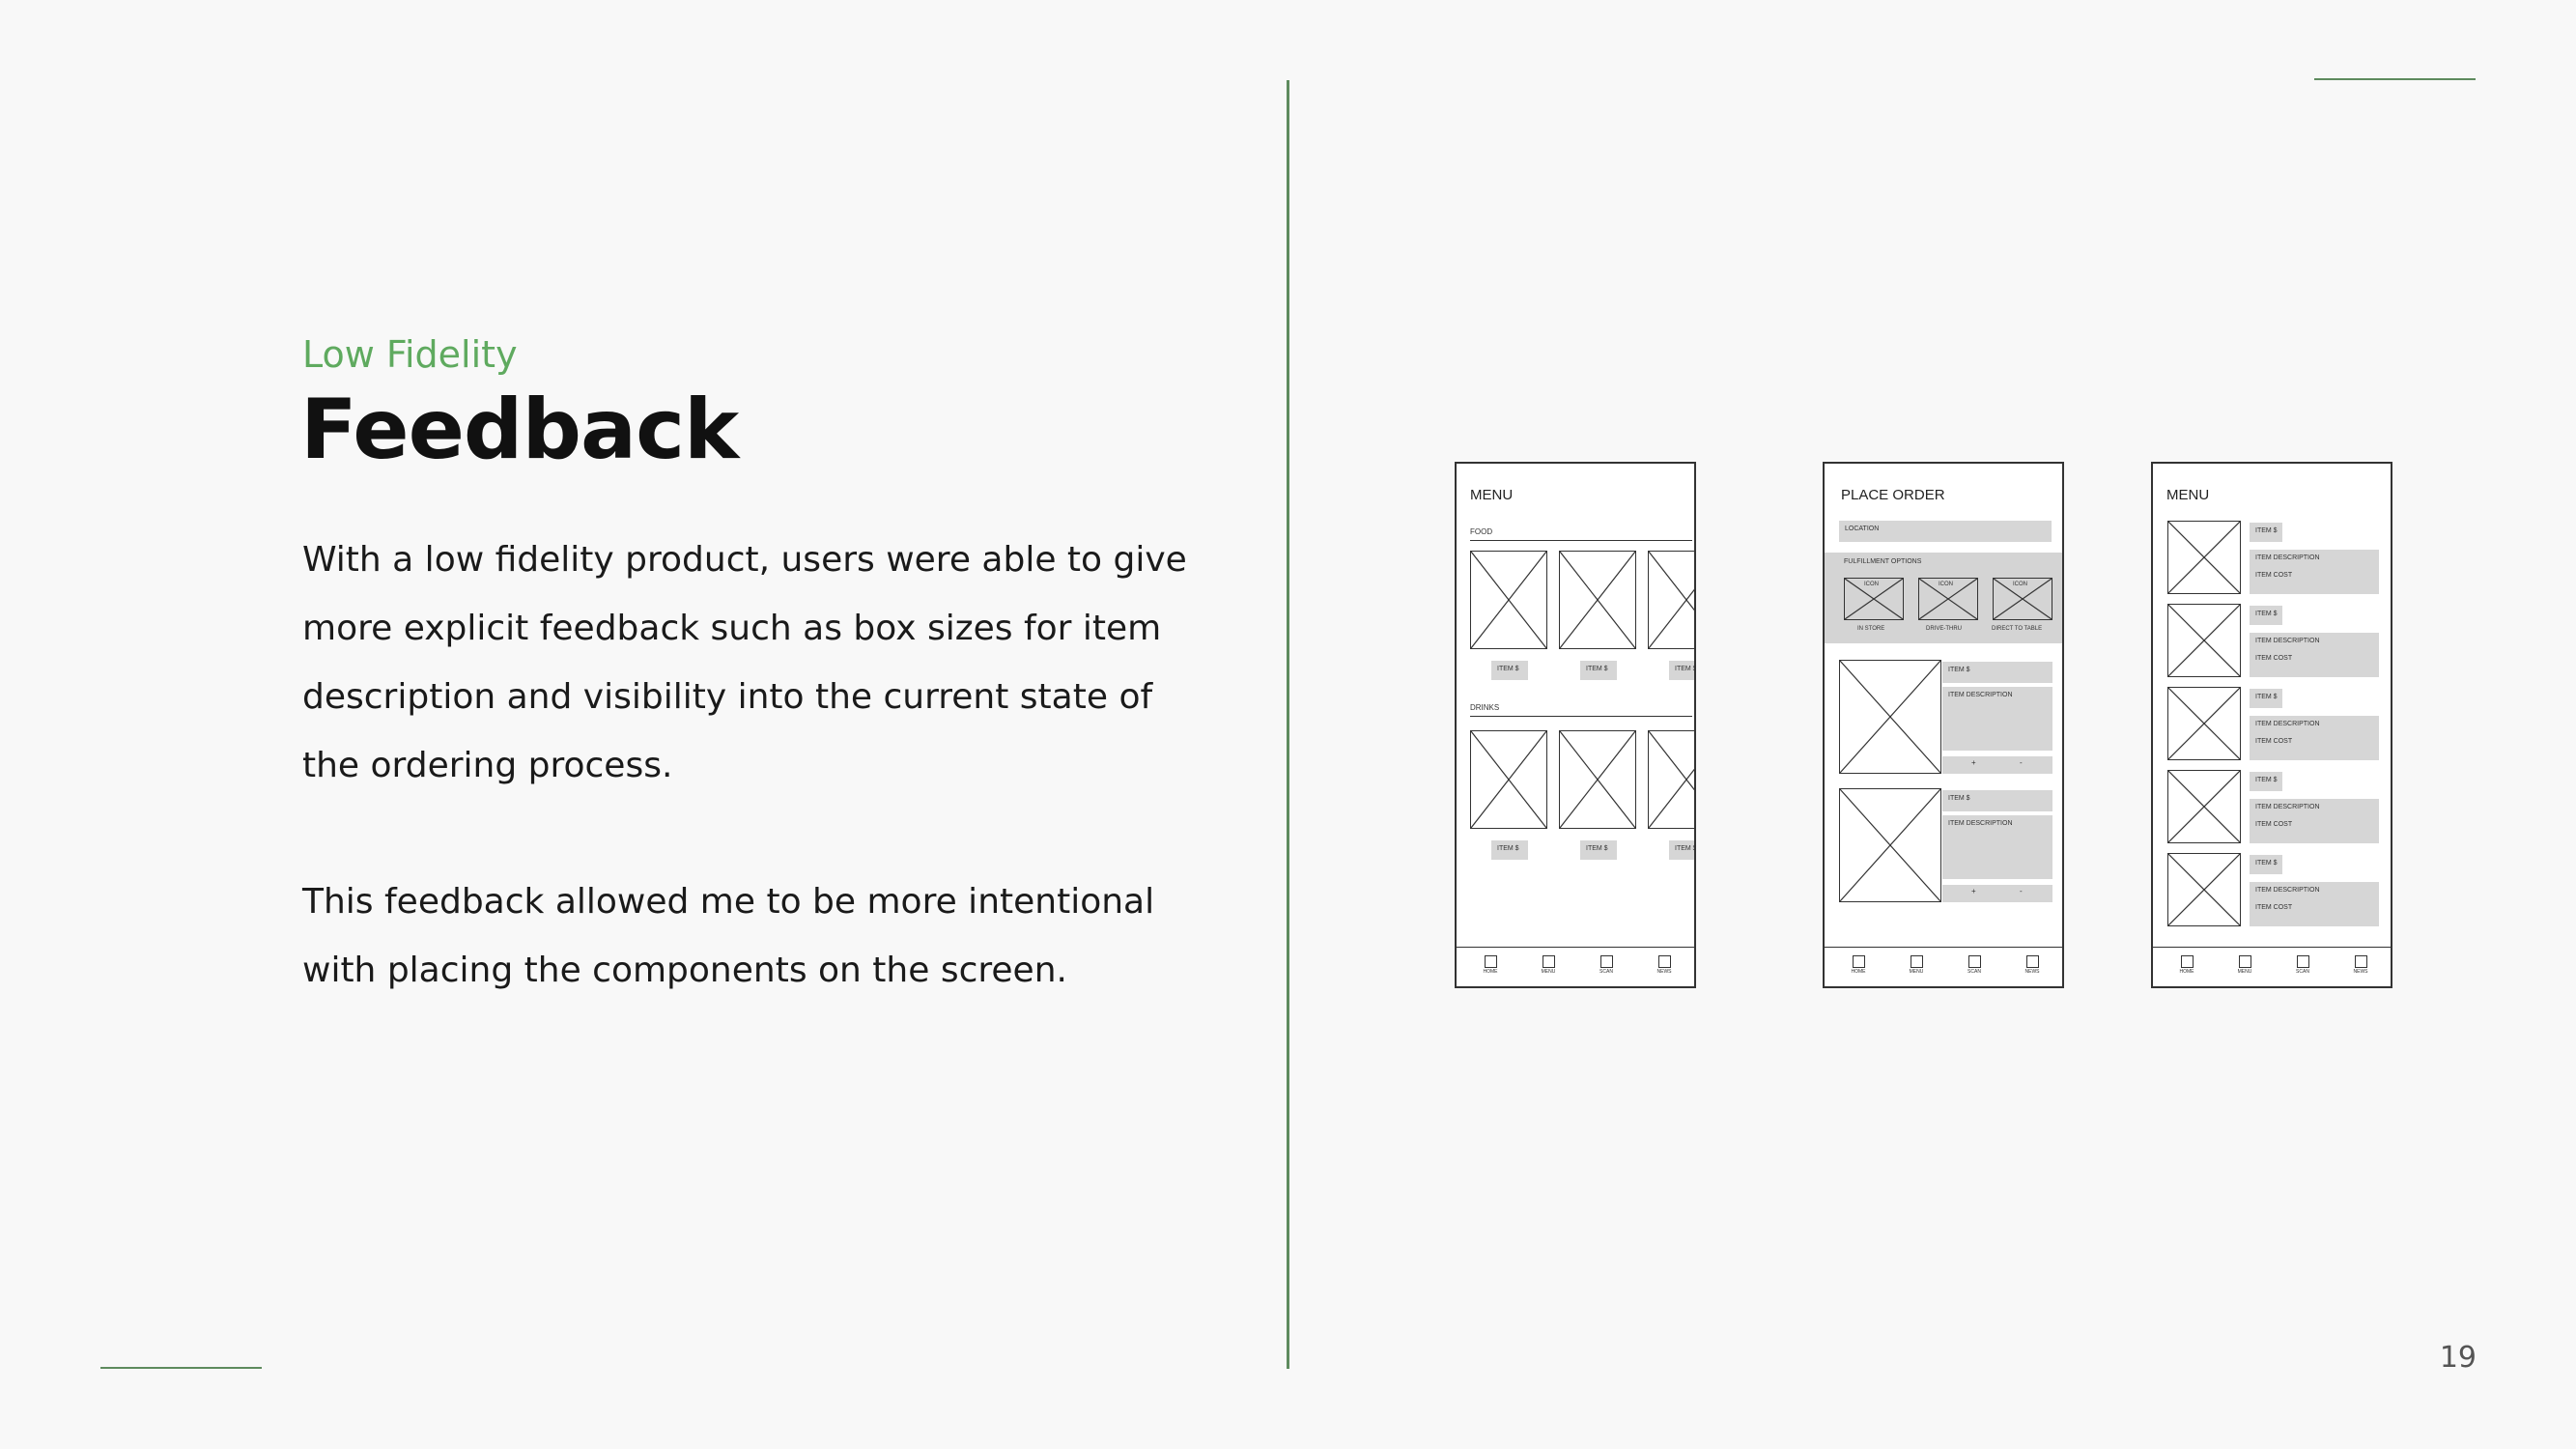  Describe the element at coordinates (2017, 629) in the screenshot. I see `option-direct-to-table: DIRECT TO TABLE` at that location.